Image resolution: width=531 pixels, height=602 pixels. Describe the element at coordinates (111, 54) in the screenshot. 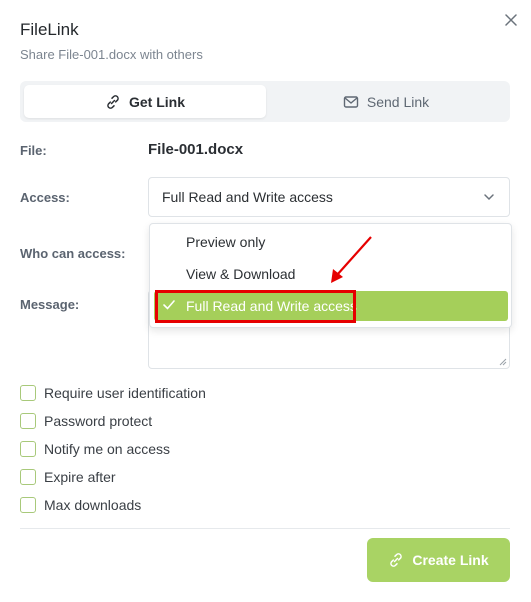

I see `dialog-subtitle: Share File-001.docx with others` at that location.